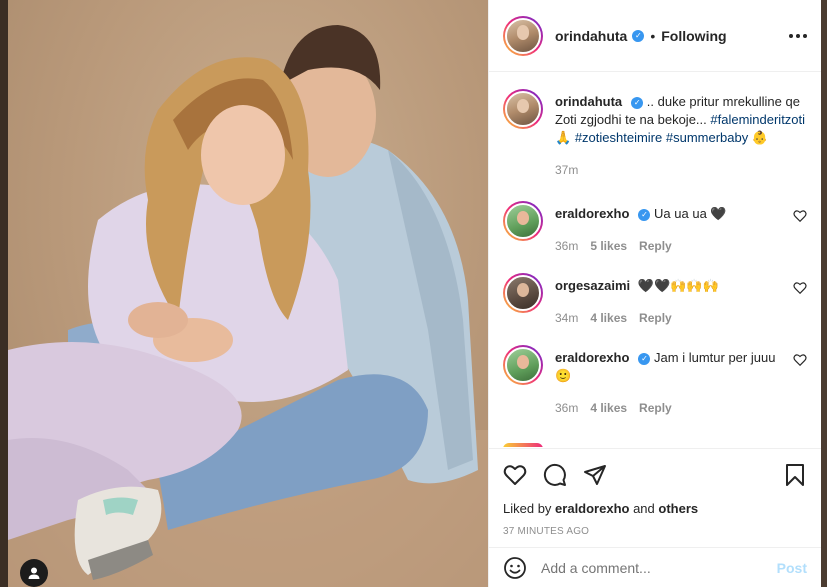 The image size is (827, 587). I want to click on commenter-username: orgesazaimi, so click(592, 285).